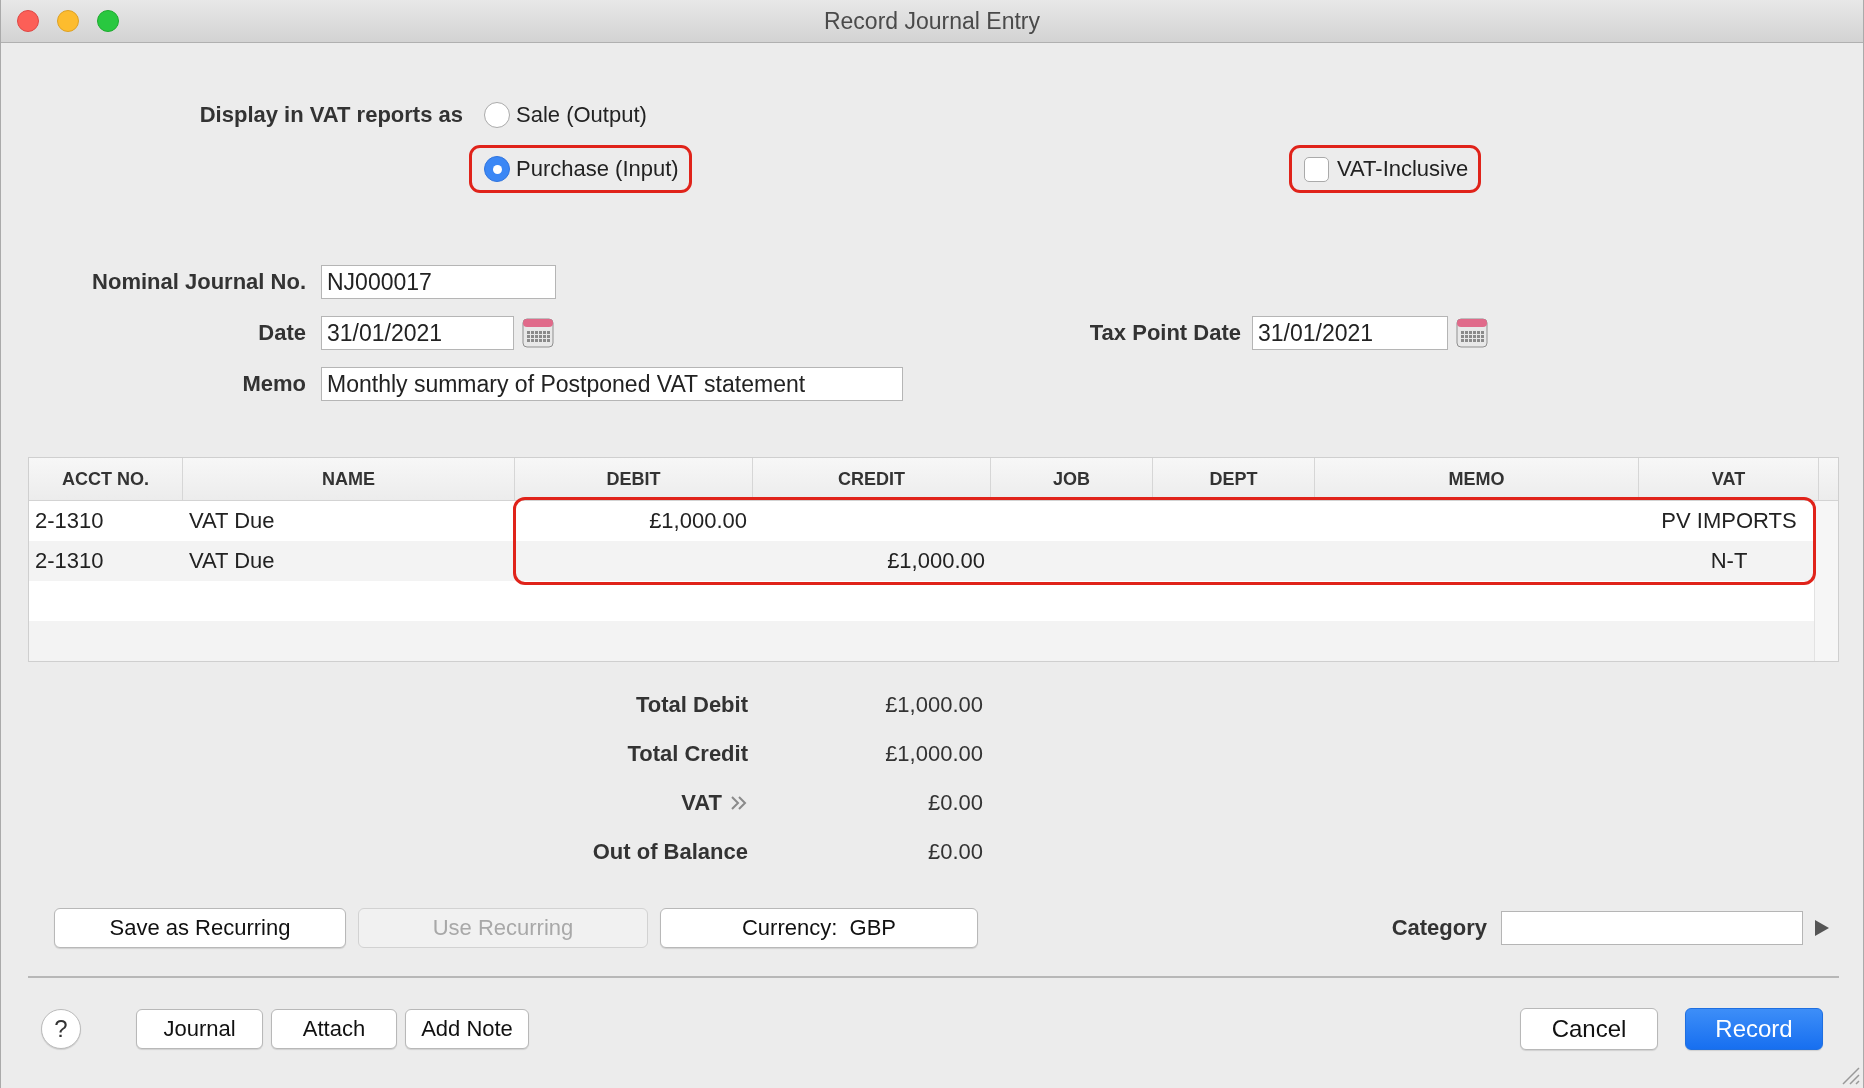 This screenshot has height=1088, width=1864. Describe the element at coordinates (200, 928) in the screenshot. I see `button: Save as Recurring` at that location.